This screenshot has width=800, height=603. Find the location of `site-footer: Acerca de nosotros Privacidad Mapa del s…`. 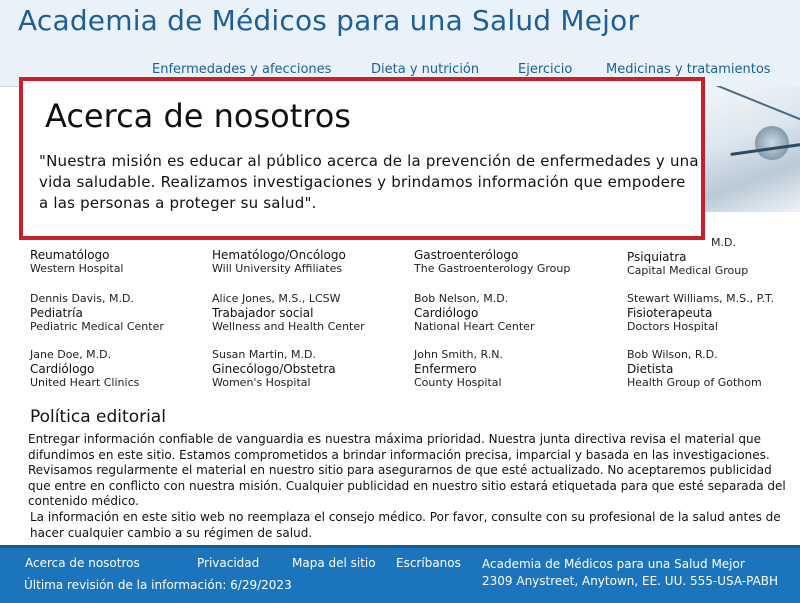

site-footer: Acerca de nosotros Privacidad Mapa del s… is located at coordinates (400, 574).